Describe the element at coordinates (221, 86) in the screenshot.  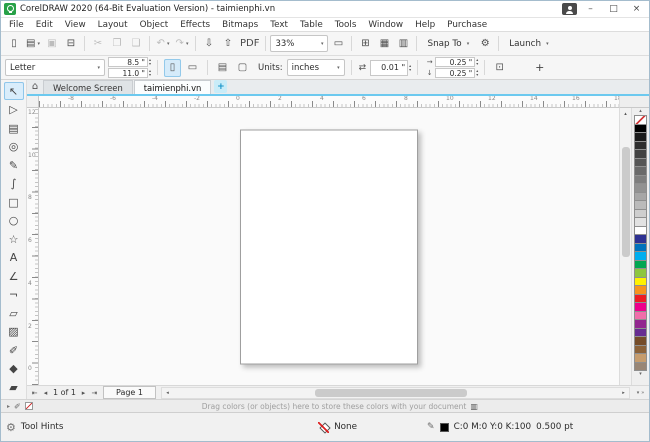
I see `new-tab-button: +` at that location.